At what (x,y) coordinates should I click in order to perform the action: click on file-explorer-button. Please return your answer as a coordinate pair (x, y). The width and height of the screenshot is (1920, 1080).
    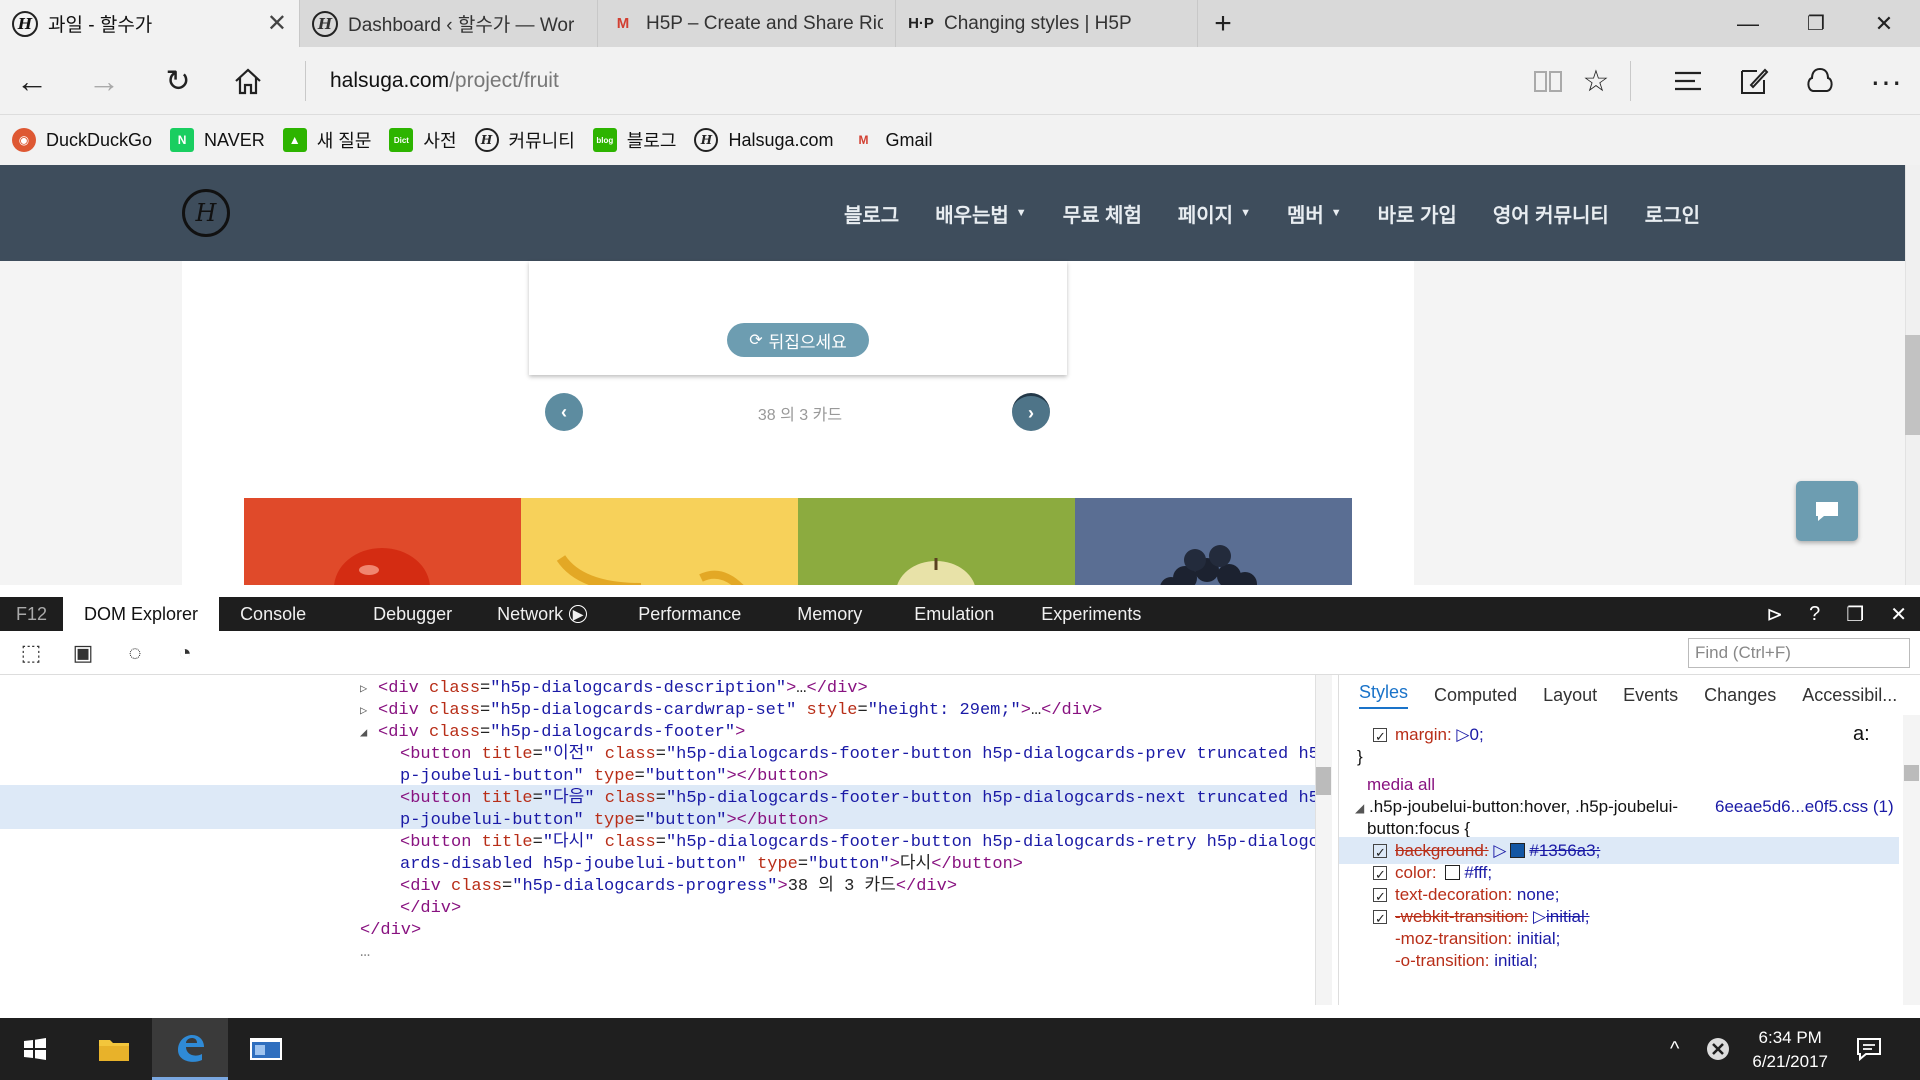
    Looking at the image, I should click on (114, 1049).